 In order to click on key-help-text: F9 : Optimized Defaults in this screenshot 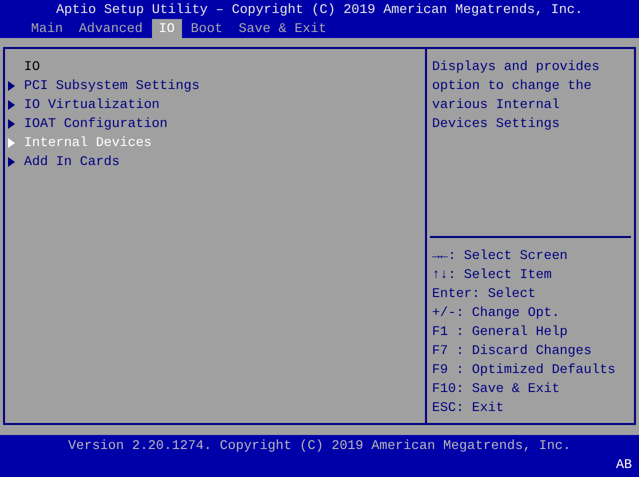, I will do `click(524, 370)`.